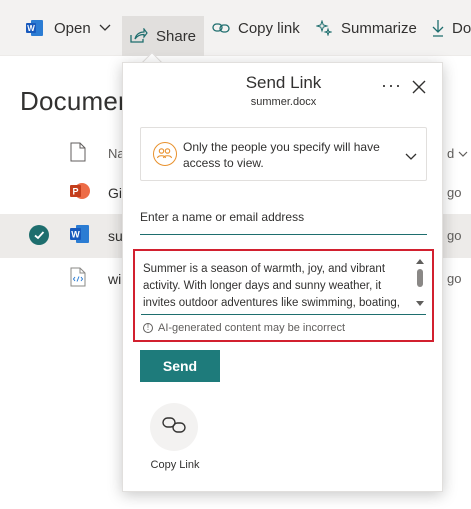 Image resolution: width=471 pixels, height=509 pixels. Describe the element at coordinates (252, 328) in the screenshot. I see `ai-disclaimer-text: AI-generated content may be incorrect` at that location.